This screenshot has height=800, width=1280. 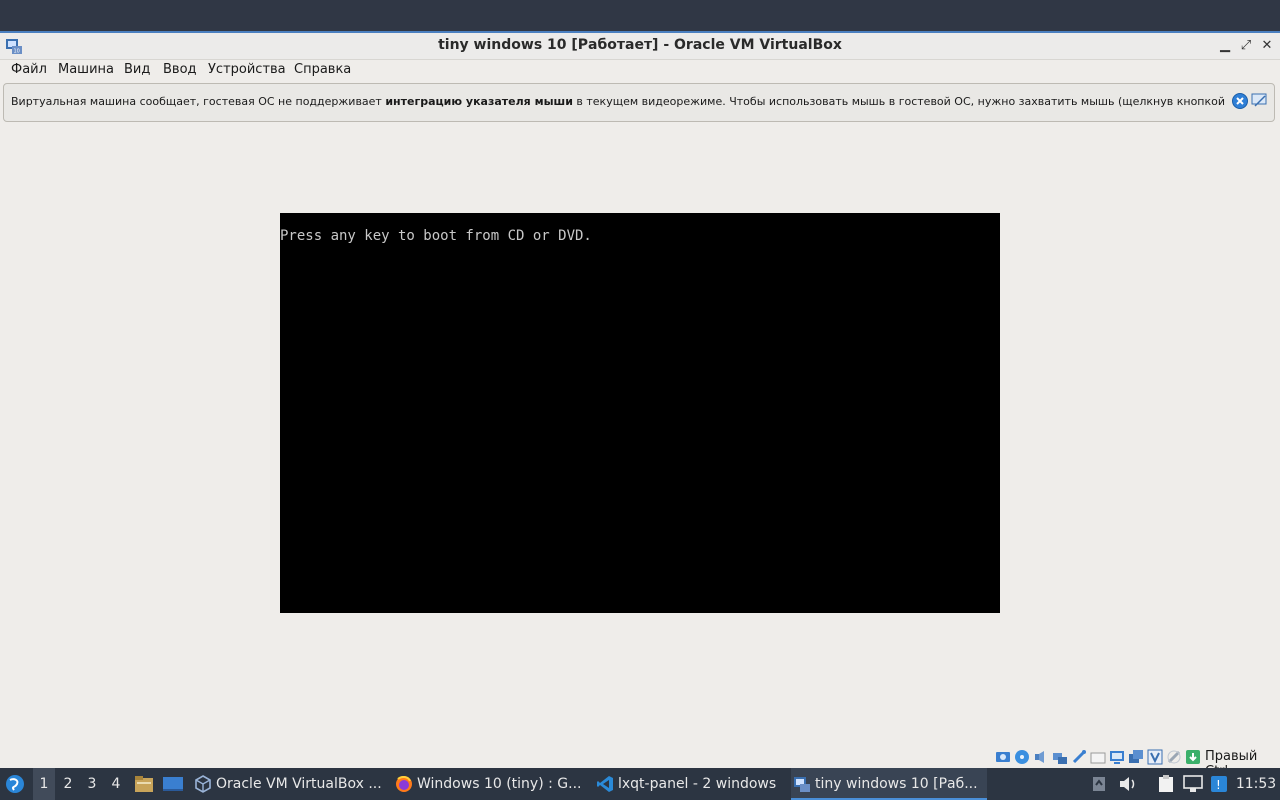 I want to click on volume-icon, so click(x=1128, y=784).